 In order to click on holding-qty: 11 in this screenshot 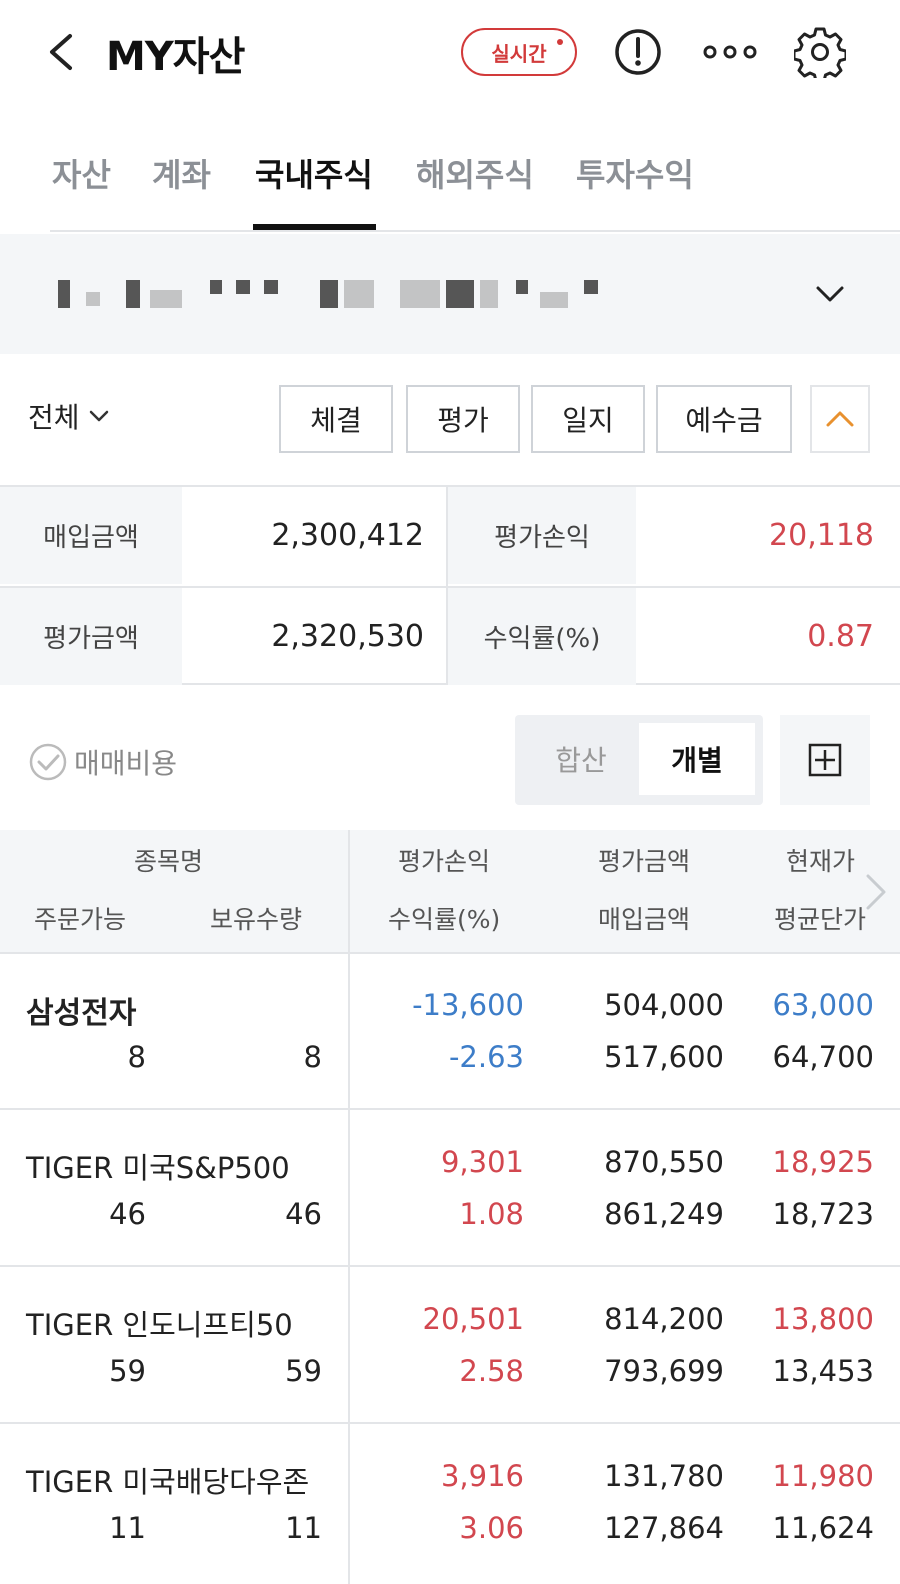, I will do `click(303, 1528)`.